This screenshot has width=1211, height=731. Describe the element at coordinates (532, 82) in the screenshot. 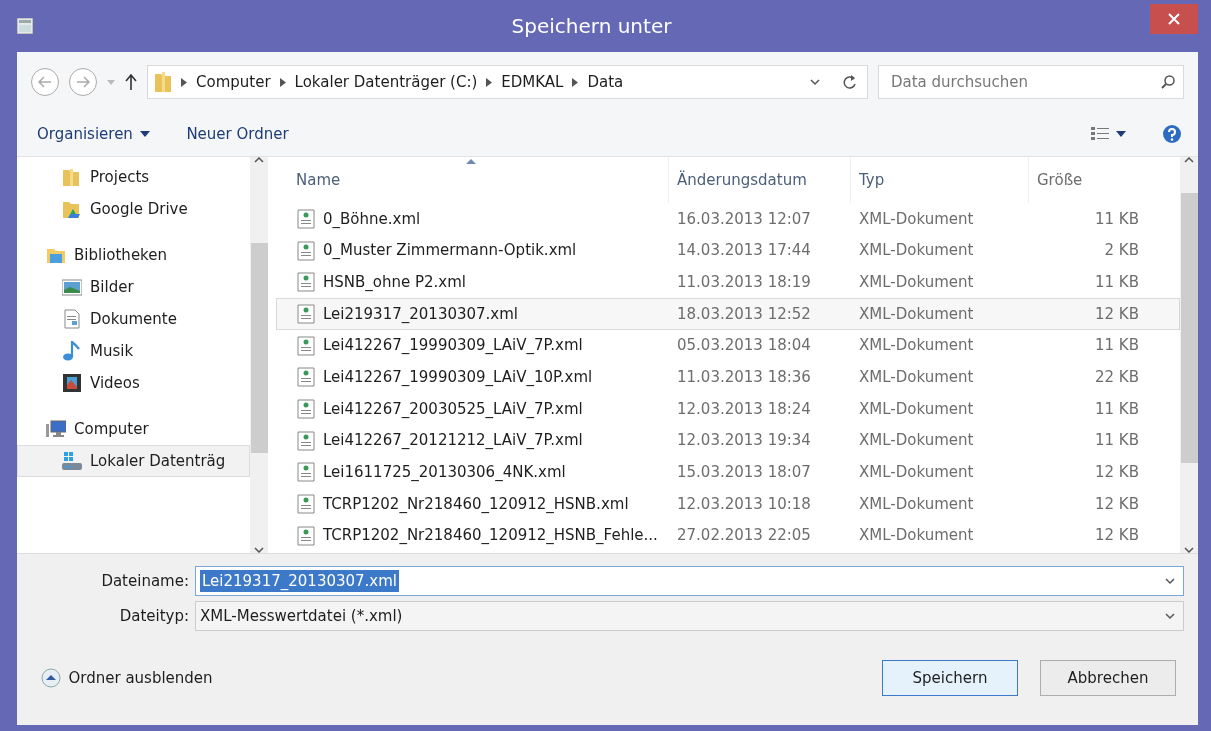

I see `breadcrumb: EDMKAL` at that location.